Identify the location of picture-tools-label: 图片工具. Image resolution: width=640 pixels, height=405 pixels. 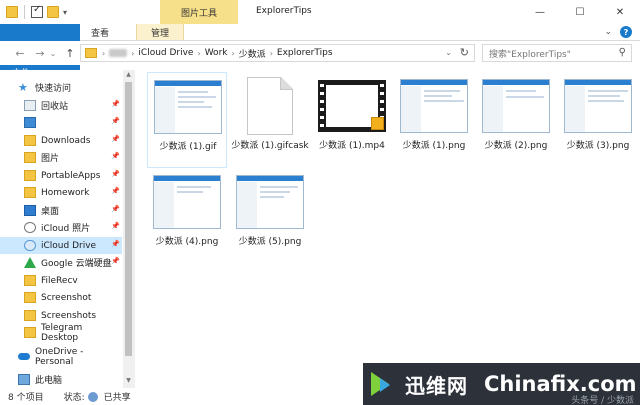
(199, 12).